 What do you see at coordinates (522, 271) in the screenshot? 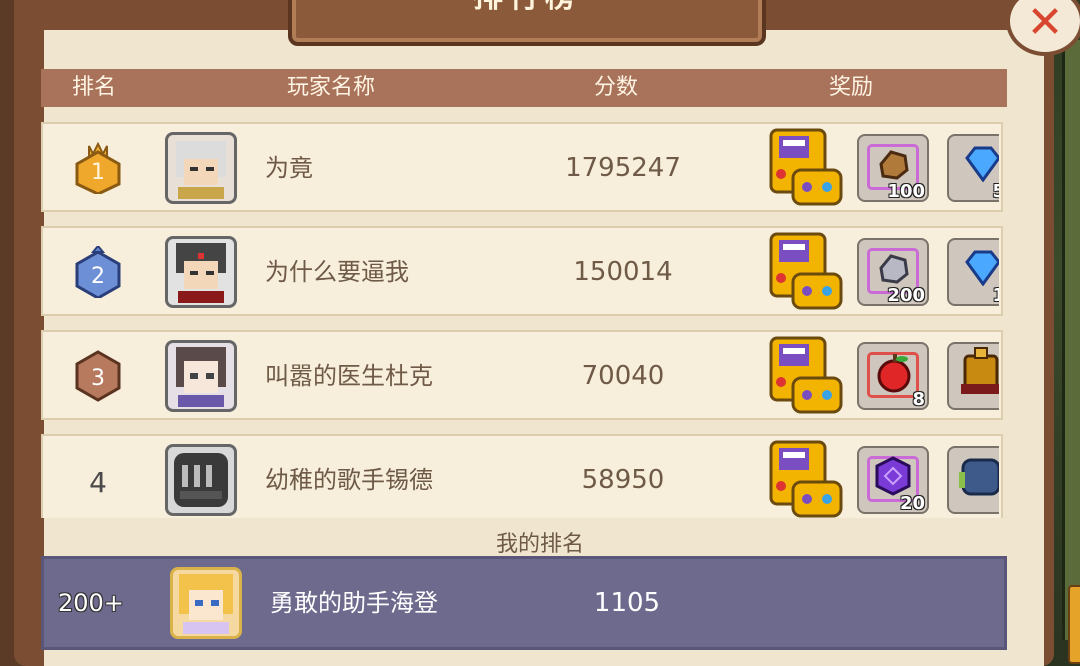
I see `table-row: 2 为什么要逼我 150014 200 1` at bounding box center [522, 271].